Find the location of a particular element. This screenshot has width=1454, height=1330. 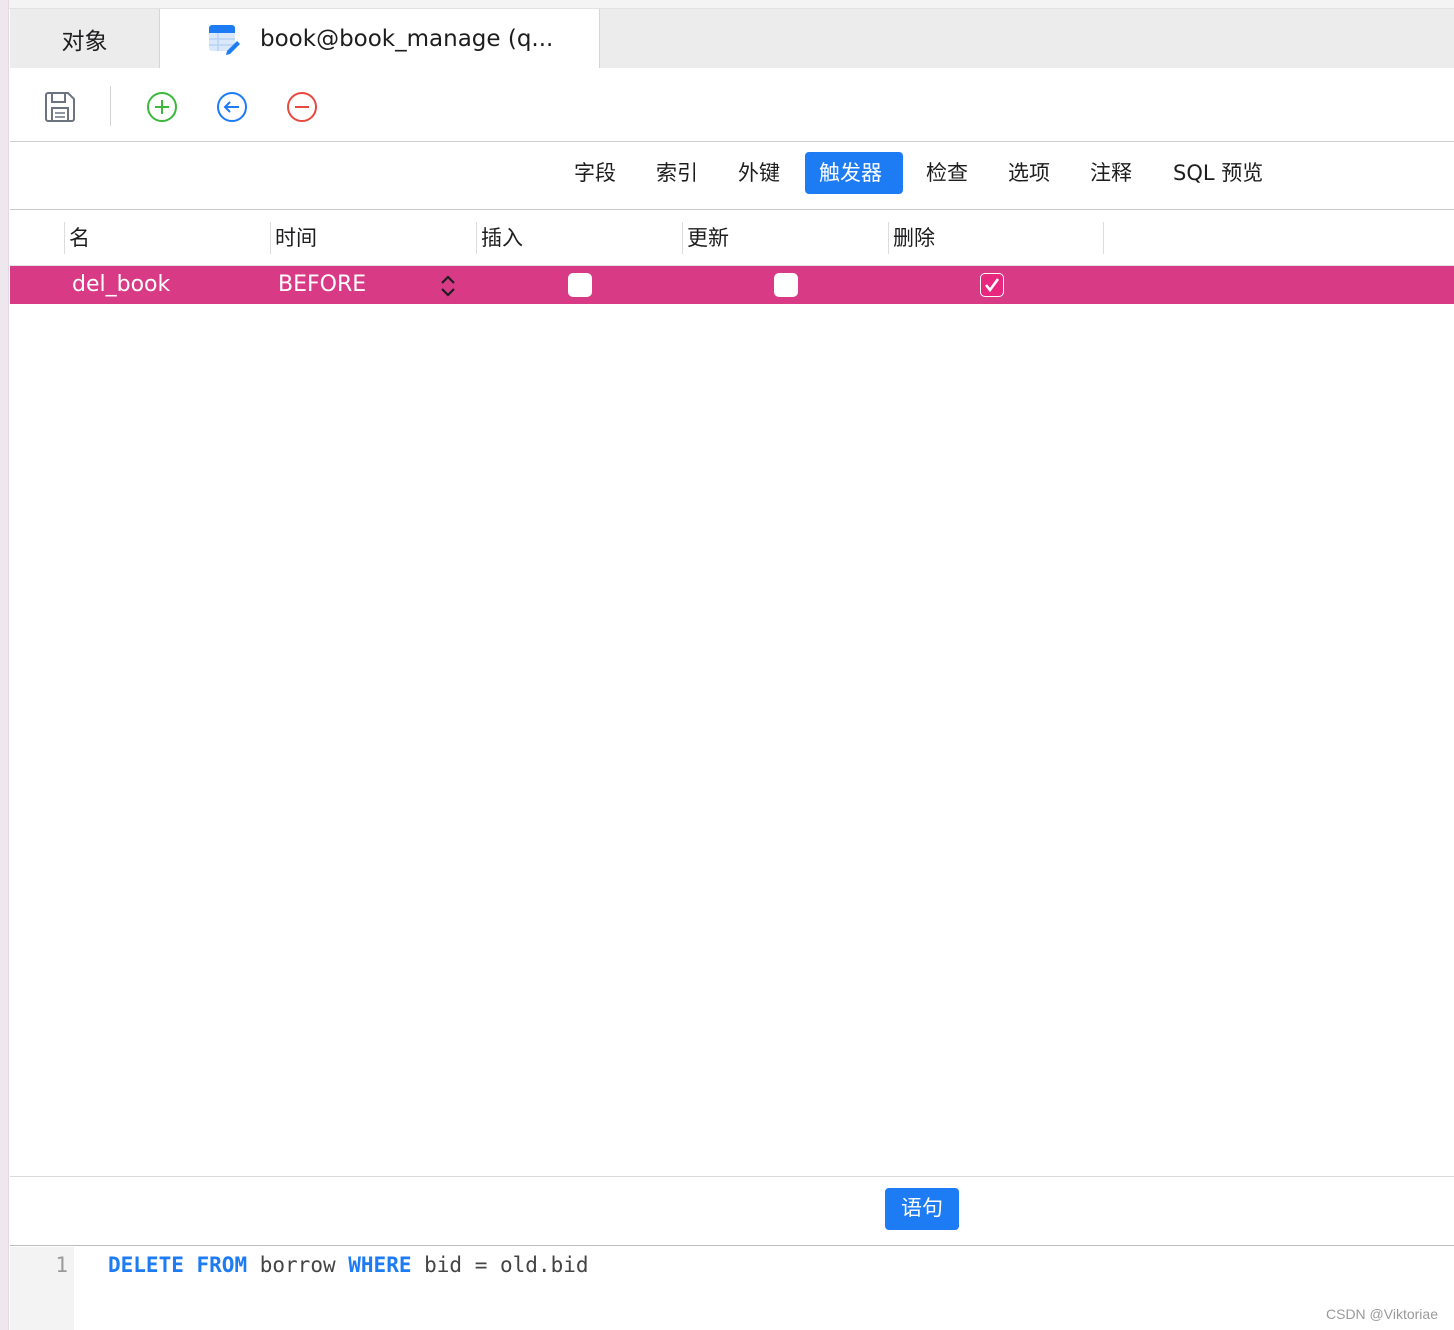

insert-trigger-button is located at coordinates (232, 107).